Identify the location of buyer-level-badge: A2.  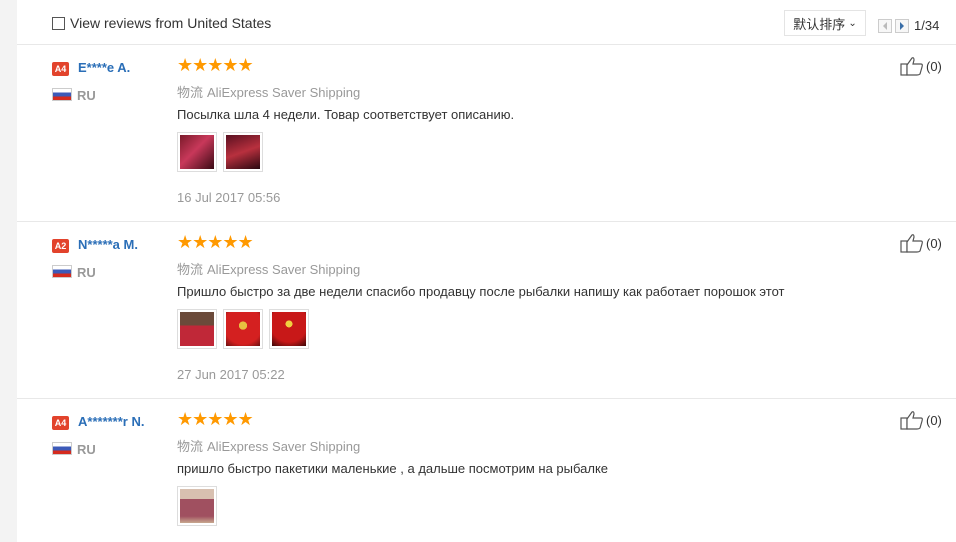
(60, 246).